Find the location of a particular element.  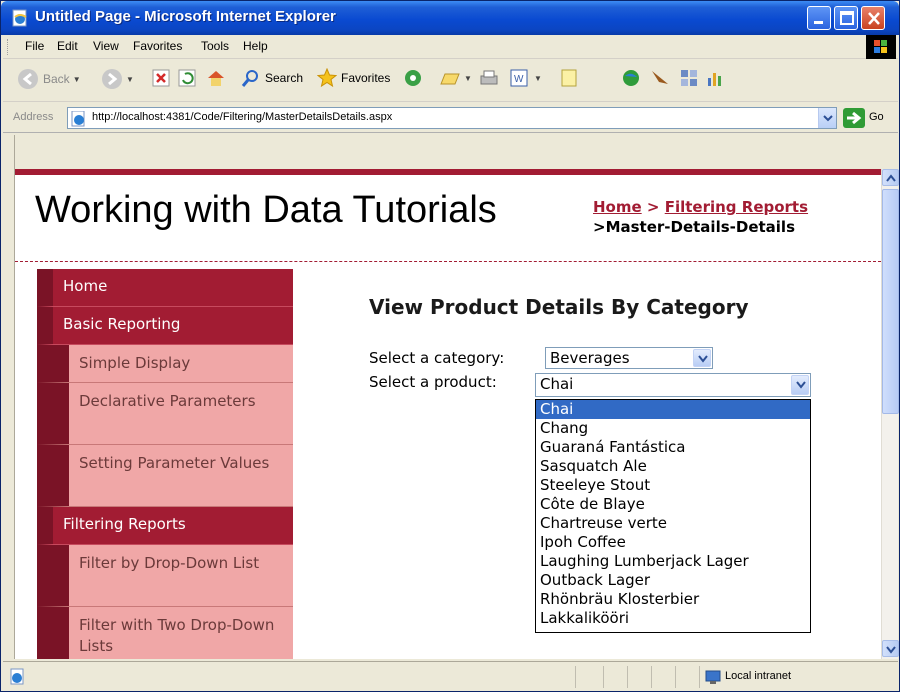

search-button: Search is located at coordinates (272, 78).